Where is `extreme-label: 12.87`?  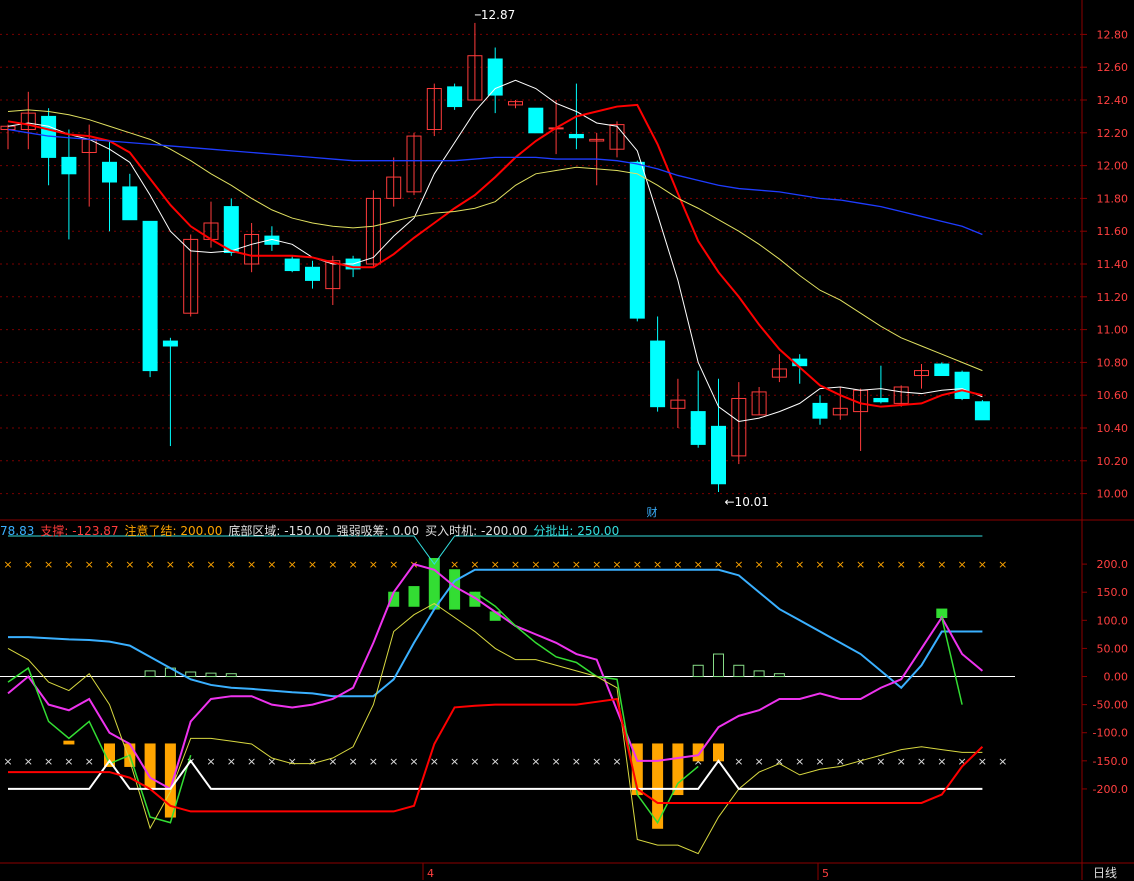
extreme-label: 12.87 is located at coordinates (498, 15).